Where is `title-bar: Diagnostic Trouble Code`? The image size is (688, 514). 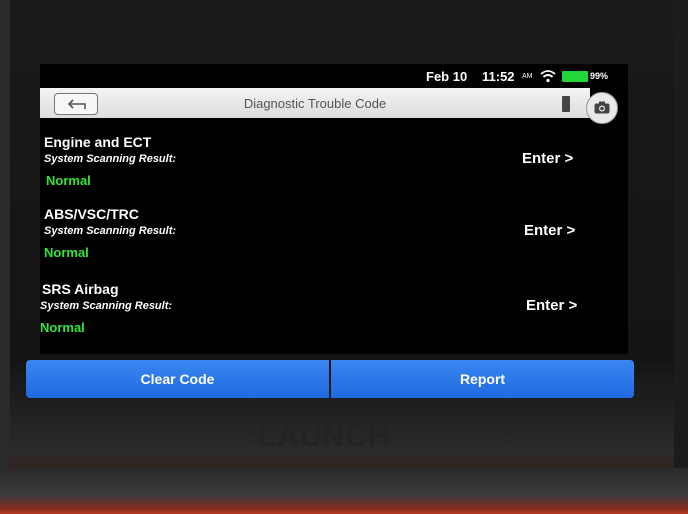
title-bar: Diagnostic Trouble Code is located at coordinates (315, 103).